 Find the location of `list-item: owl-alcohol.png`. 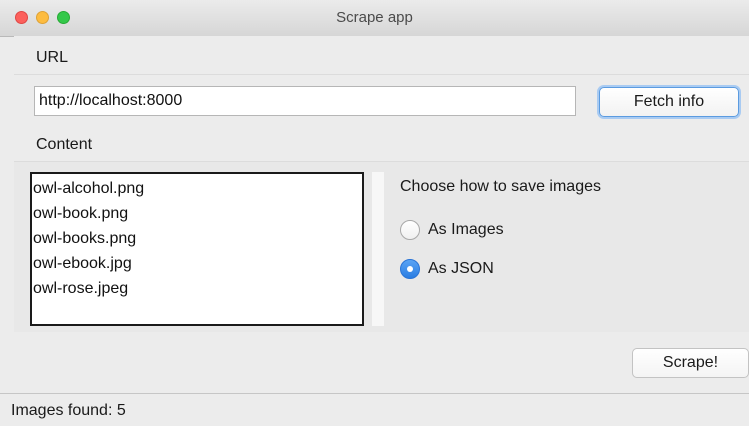

list-item: owl-alcohol.png is located at coordinates (197, 188).